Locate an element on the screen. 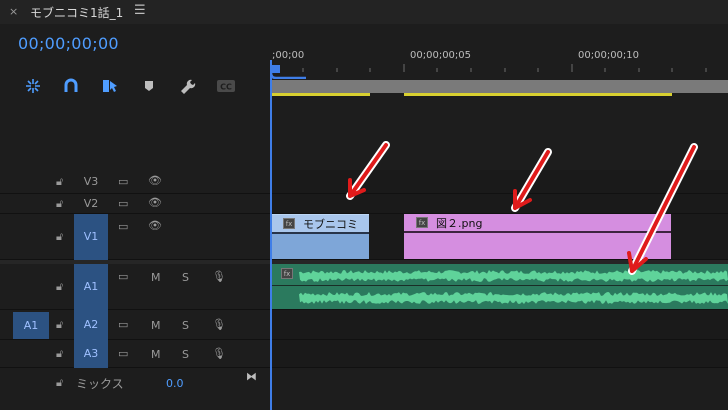 The image size is (728, 410). track-label-a3: A3 is located at coordinates (91, 354).